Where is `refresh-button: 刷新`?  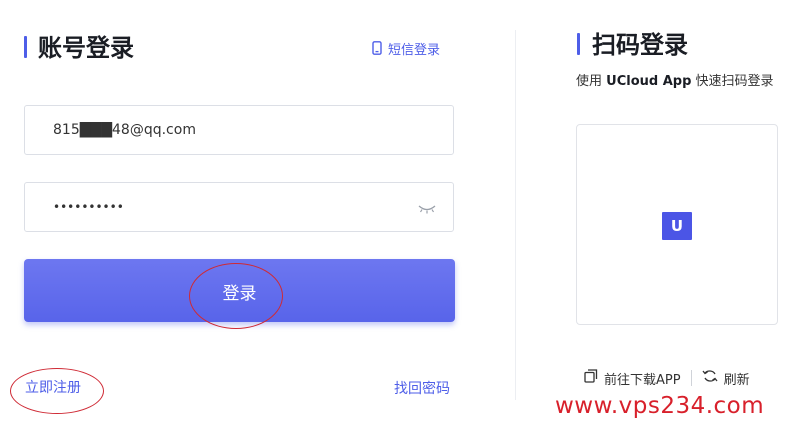
refresh-button: 刷新 is located at coordinates (726, 378).